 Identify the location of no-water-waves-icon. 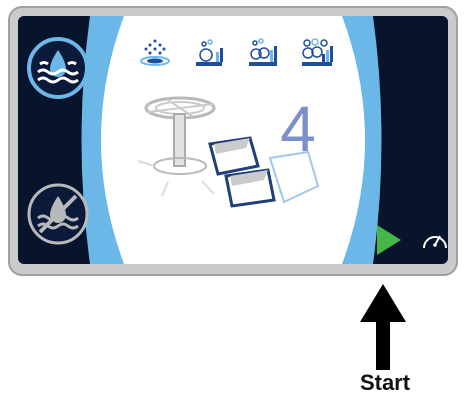
(58, 214).